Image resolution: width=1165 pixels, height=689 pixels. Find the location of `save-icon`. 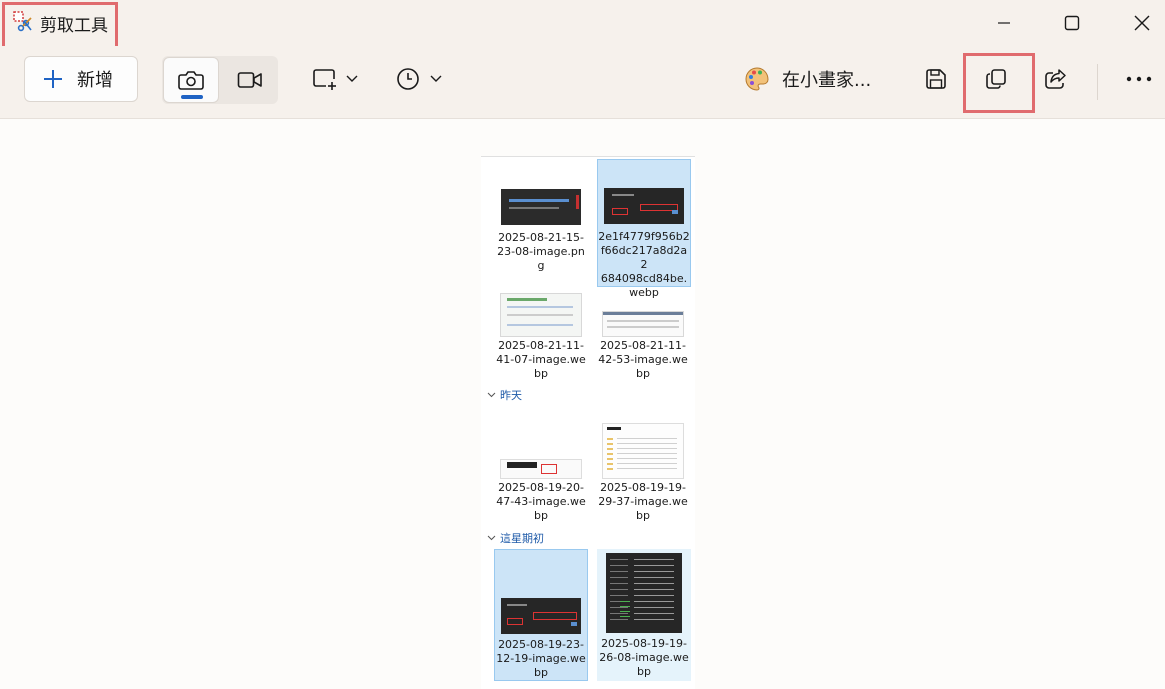

save-icon is located at coordinates (936, 79).